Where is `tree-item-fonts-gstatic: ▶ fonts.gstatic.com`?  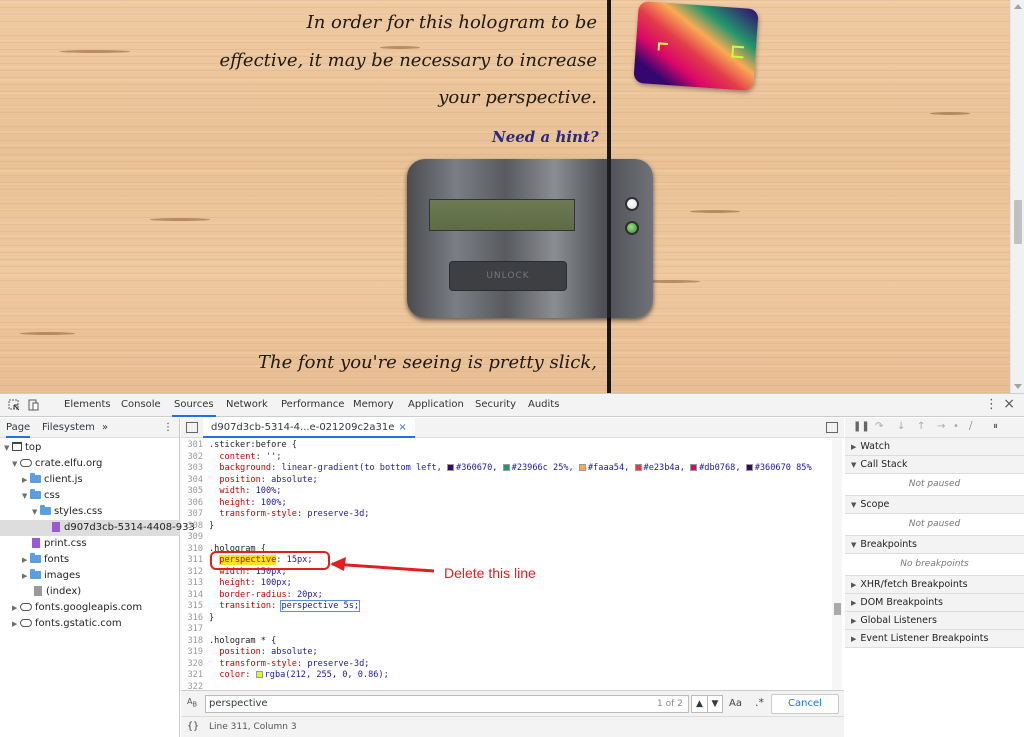 tree-item-fonts-gstatic: ▶ fonts.gstatic.com is located at coordinates (90, 624).